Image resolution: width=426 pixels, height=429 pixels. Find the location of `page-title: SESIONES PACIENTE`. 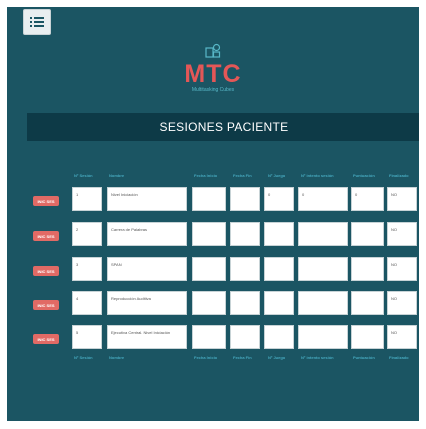

page-title: SESIONES PACIENTE is located at coordinates (224, 127).